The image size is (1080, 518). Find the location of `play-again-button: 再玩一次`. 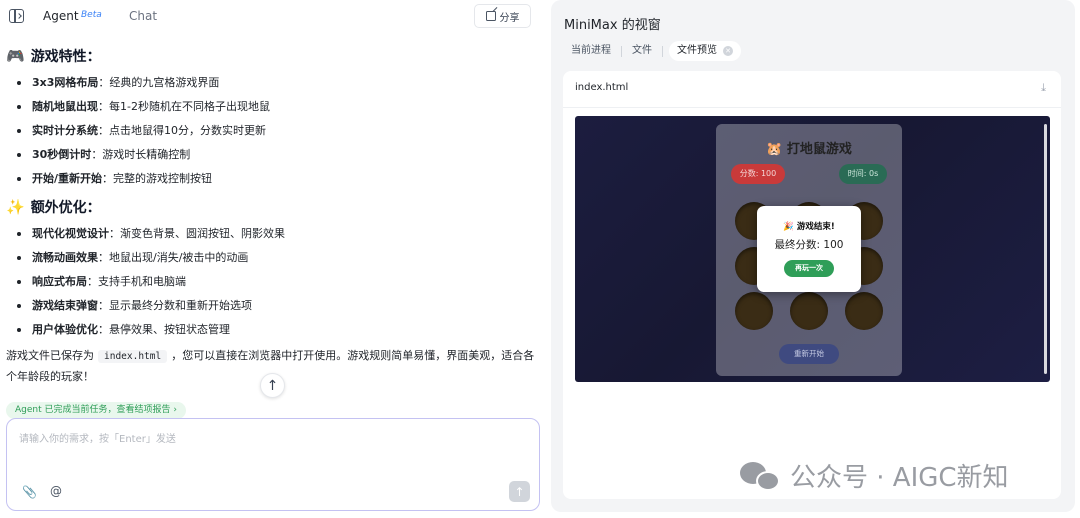

play-again-button: 再玩一次 is located at coordinates (809, 268).